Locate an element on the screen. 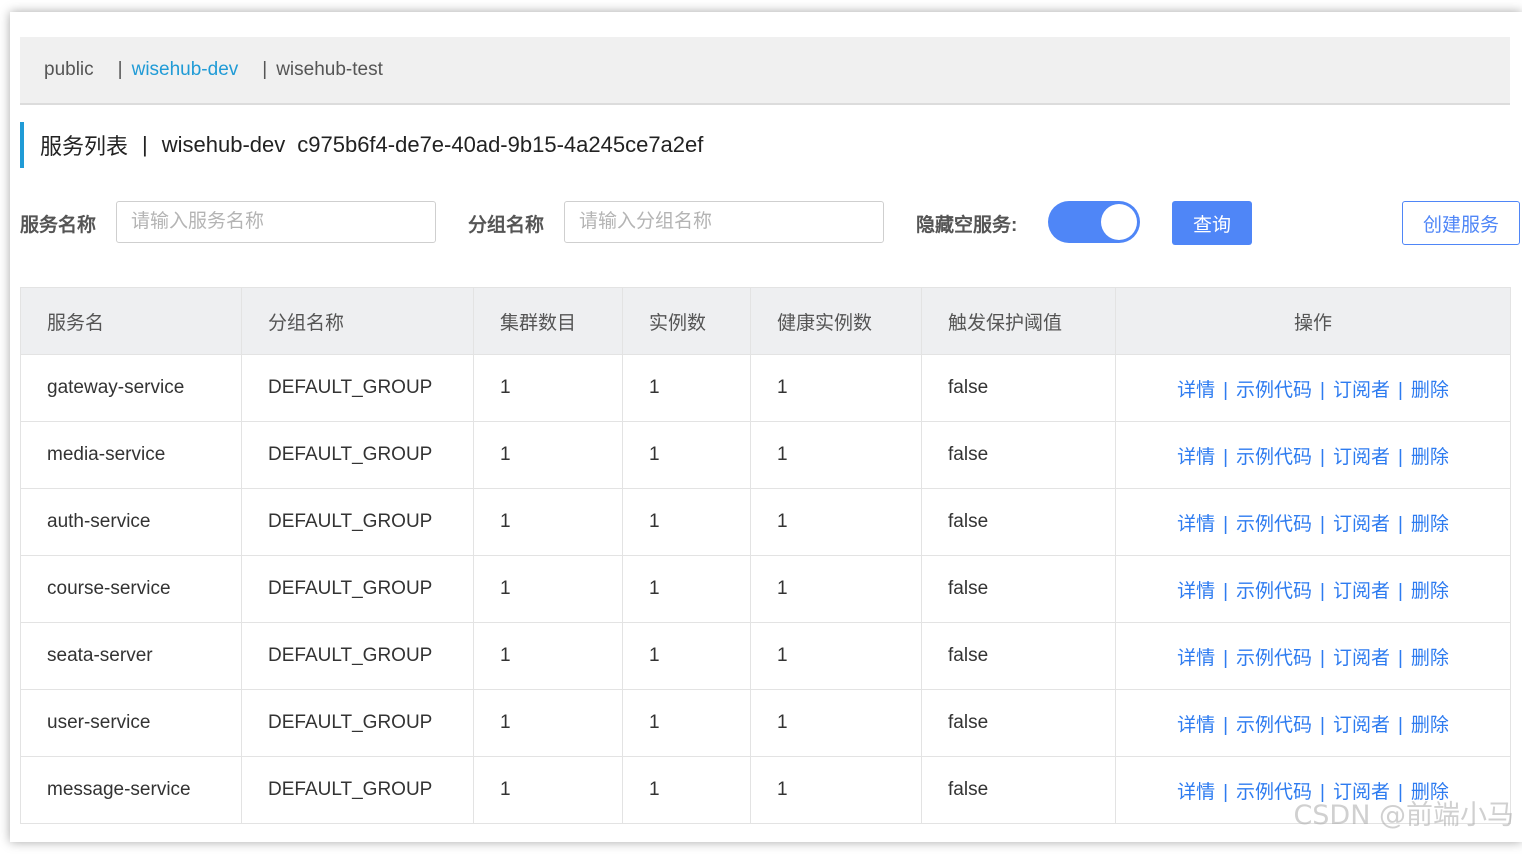 The width and height of the screenshot is (1522, 854). column-header-cluster-count: 集群数目 is located at coordinates (548, 321).